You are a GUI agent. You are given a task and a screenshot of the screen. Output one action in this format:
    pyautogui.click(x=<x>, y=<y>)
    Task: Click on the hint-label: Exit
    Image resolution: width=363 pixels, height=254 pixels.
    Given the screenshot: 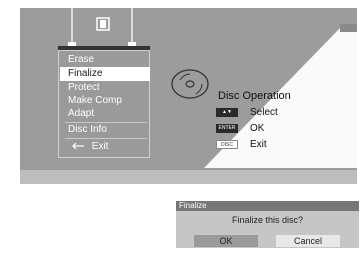 What is the action you would take?
    pyautogui.click(x=258, y=144)
    